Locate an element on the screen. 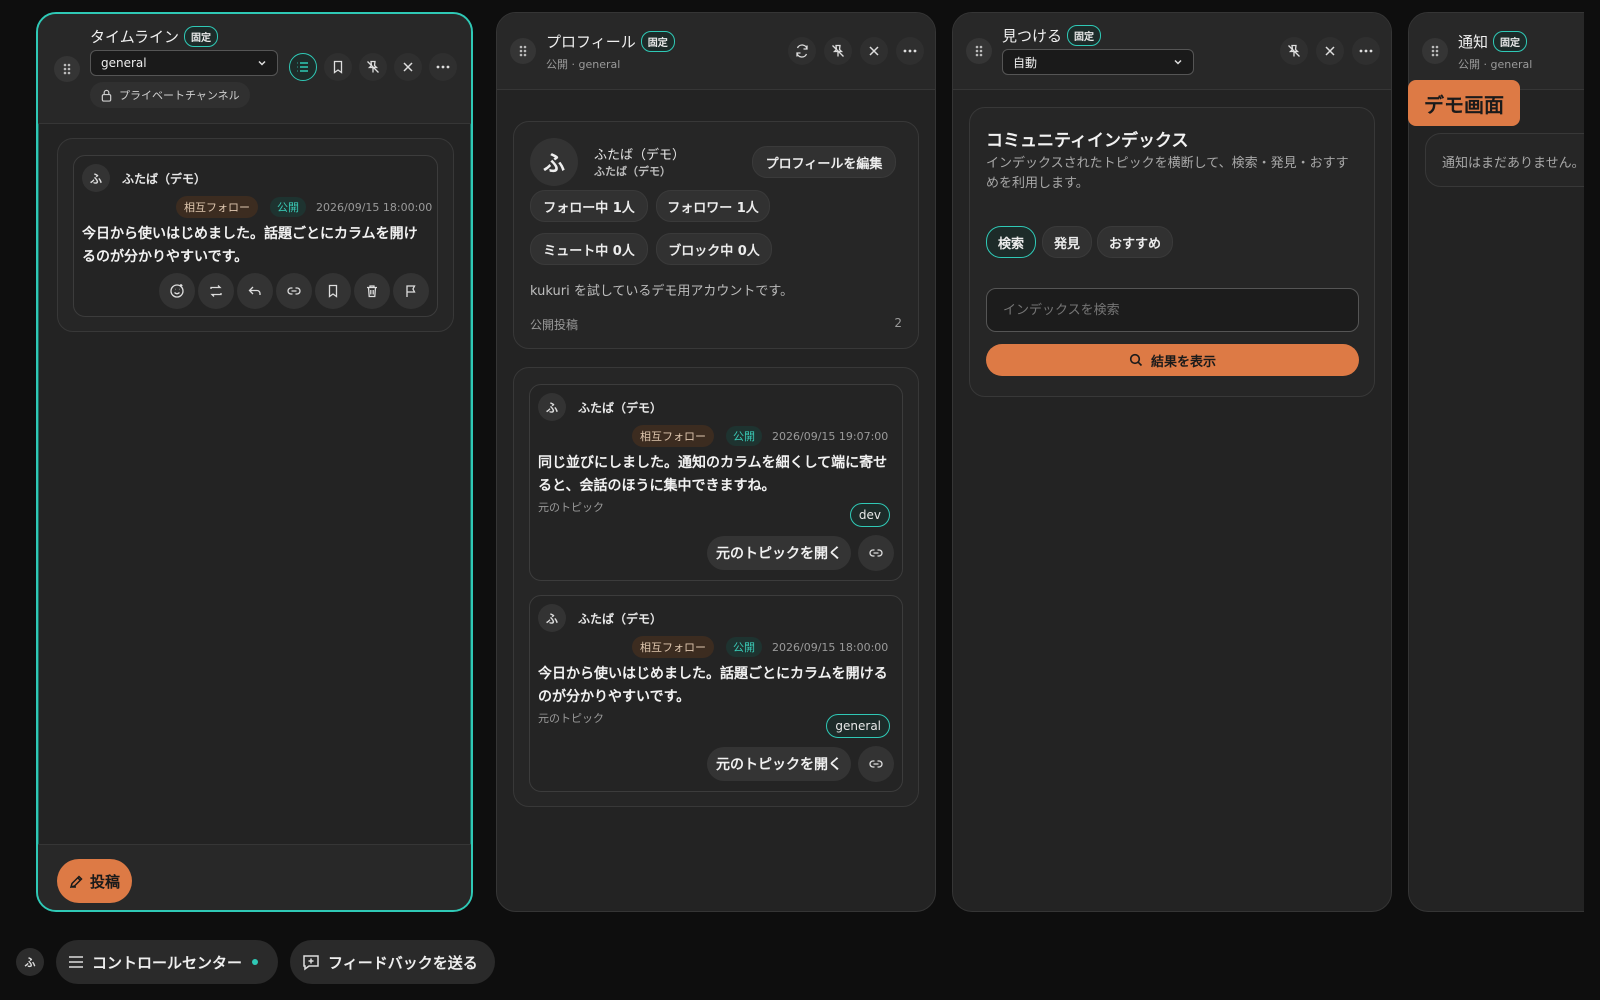 This screenshot has width=1600, height=1000. react-button is located at coordinates (177, 291).